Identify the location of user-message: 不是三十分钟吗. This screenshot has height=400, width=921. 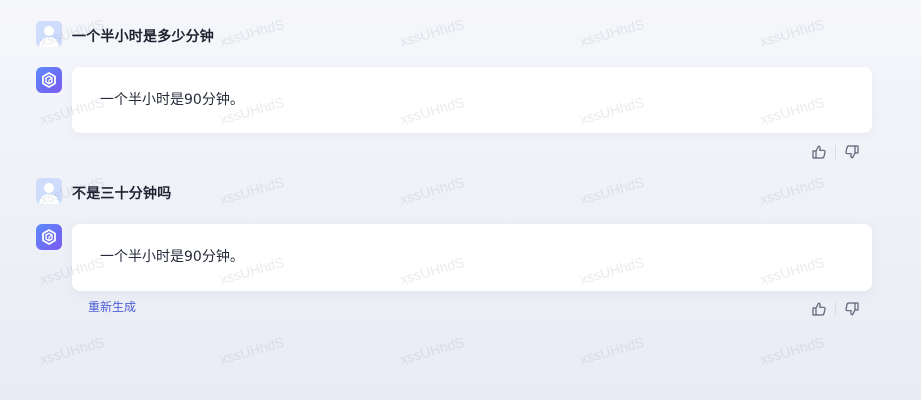
(122, 194).